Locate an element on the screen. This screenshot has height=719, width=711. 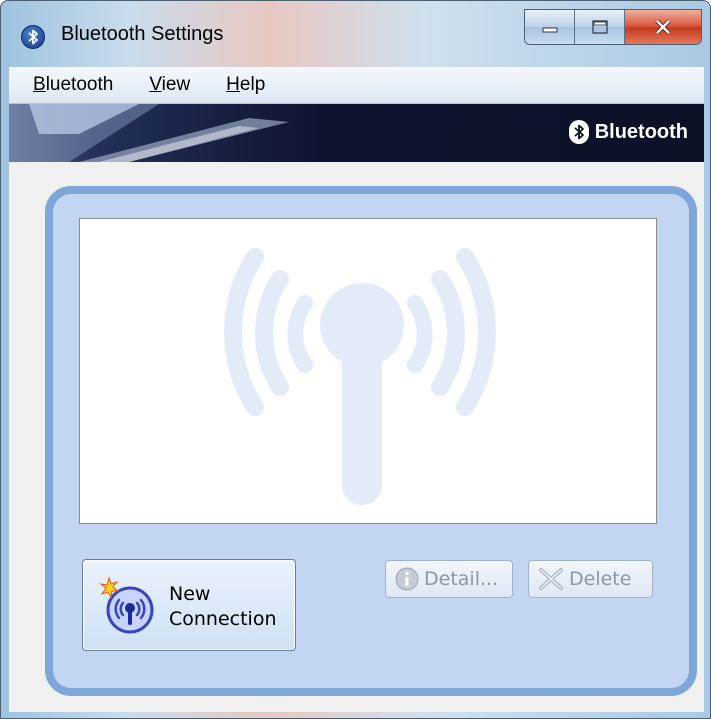
delete-x-icon is located at coordinates (551, 579).